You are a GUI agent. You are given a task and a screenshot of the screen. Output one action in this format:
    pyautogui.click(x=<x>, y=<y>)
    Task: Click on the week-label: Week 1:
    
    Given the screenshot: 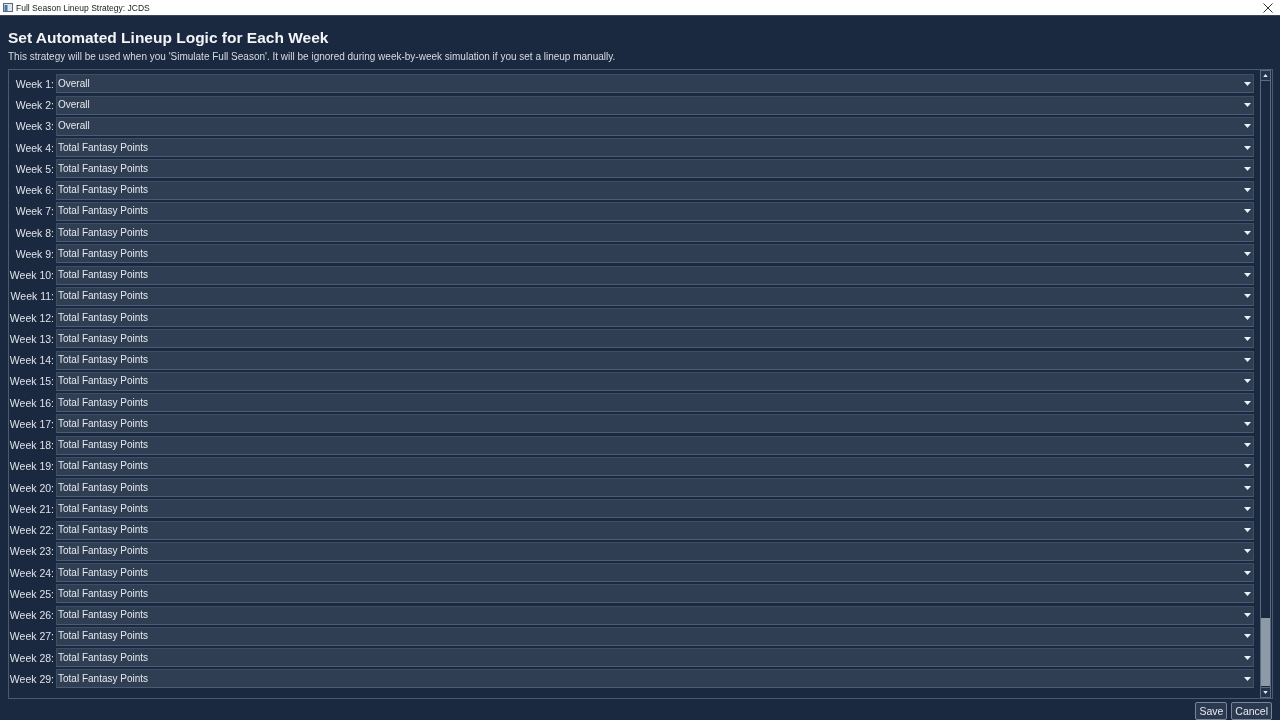 What is the action you would take?
    pyautogui.click(x=34, y=83)
    